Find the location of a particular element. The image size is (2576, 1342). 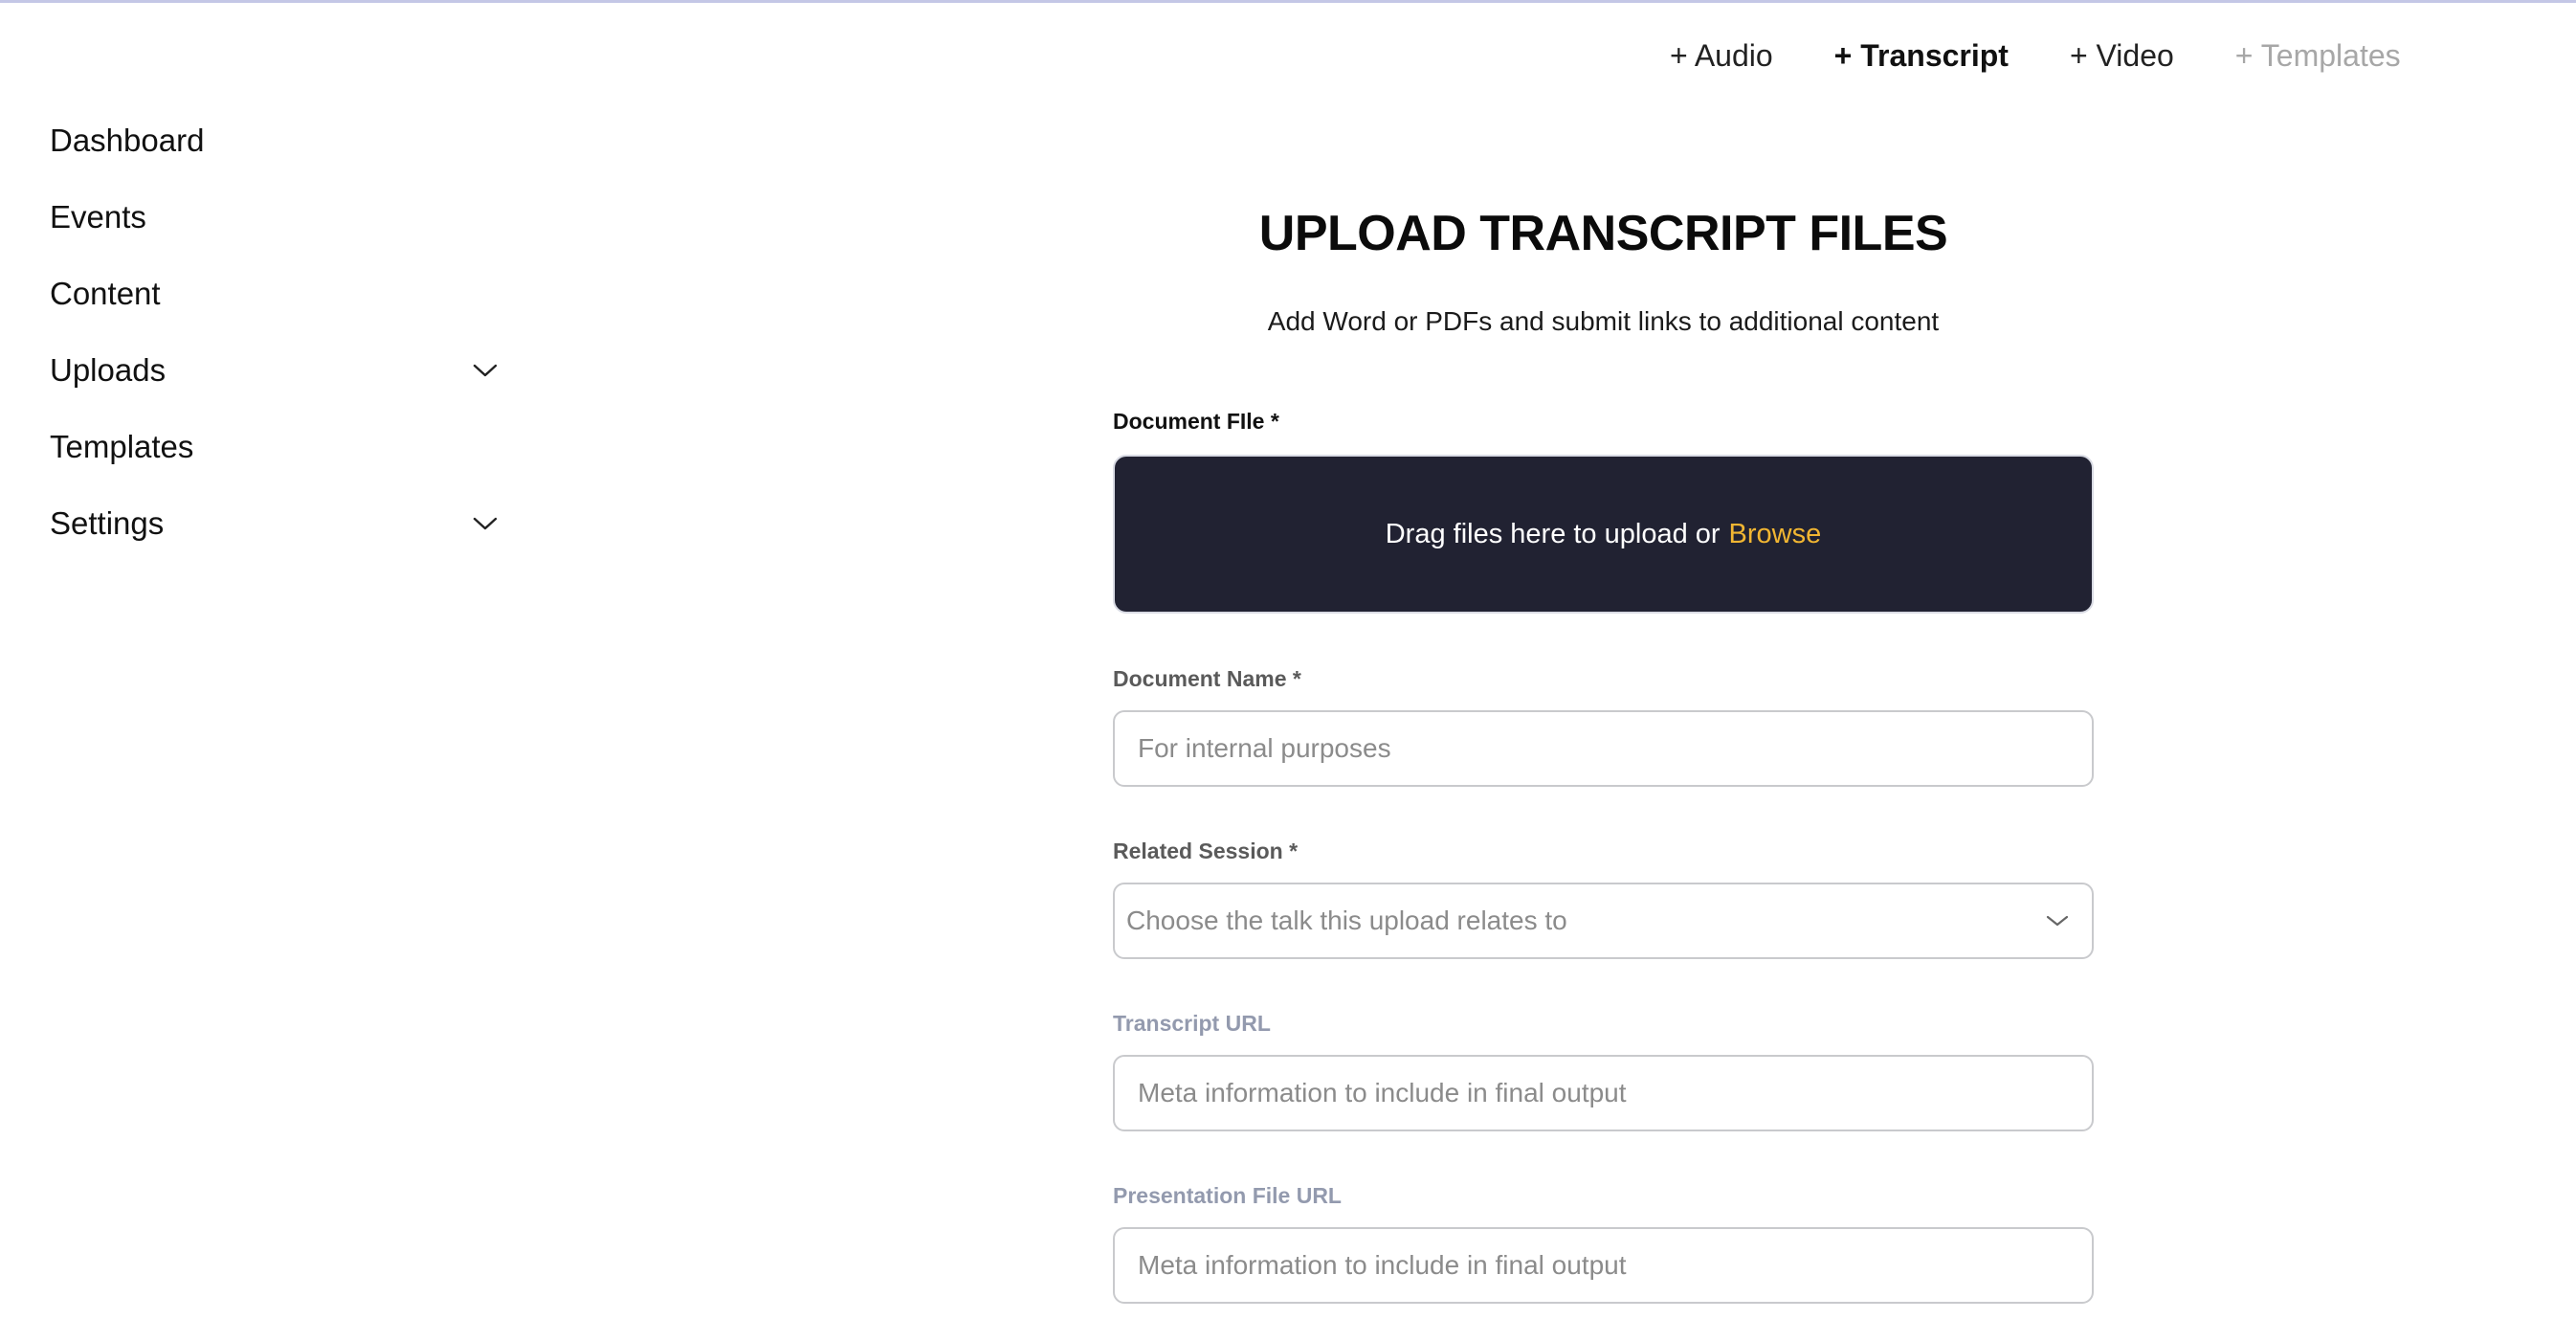

top-nav: + Audio + Transcript + Video + Templates is located at coordinates (2035, 56).